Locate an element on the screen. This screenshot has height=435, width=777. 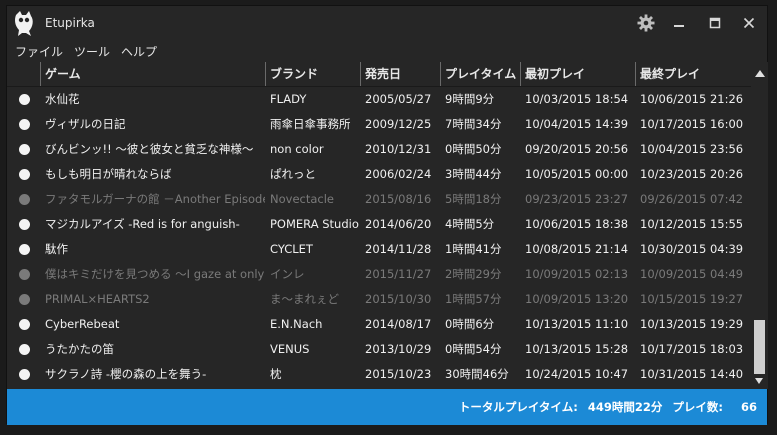
cell-first-play: 10/09/2015 02:13 is located at coordinates (577, 274).